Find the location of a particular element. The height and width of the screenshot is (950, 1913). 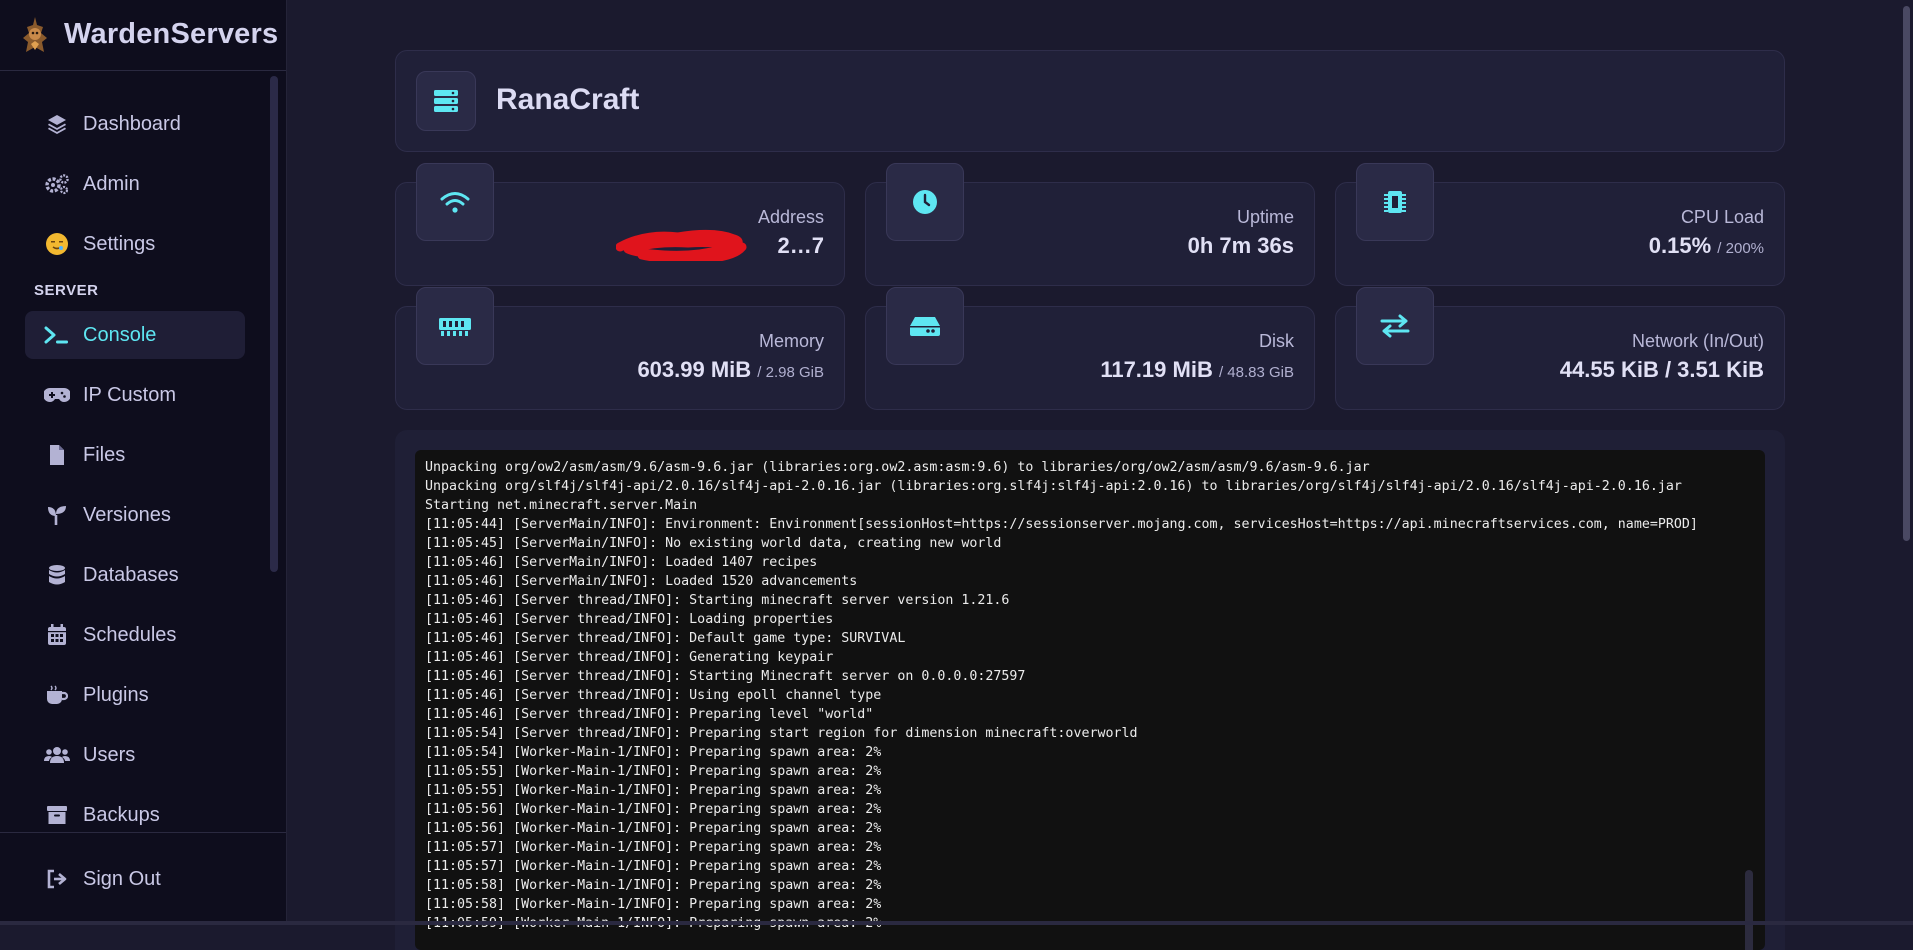

mug-icon is located at coordinates (57, 695).